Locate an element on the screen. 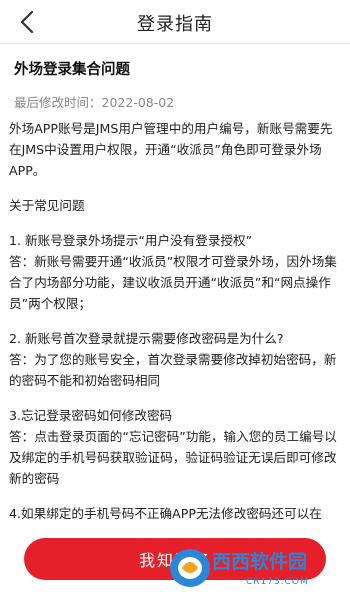  faq-heading: 关于常见问题 is located at coordinates (47, 205).